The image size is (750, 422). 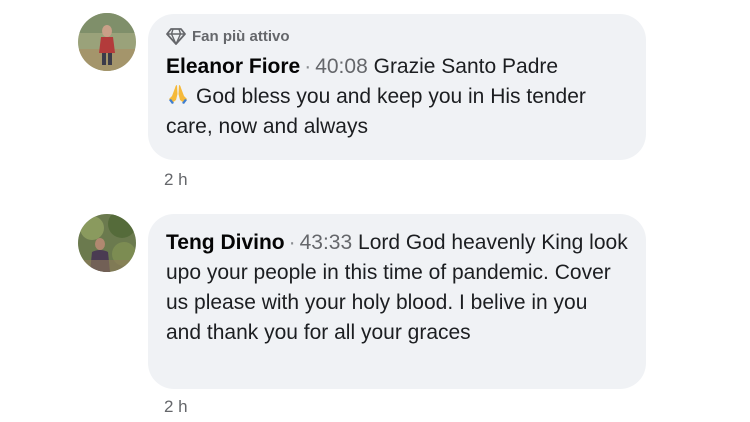 I want to click on top-fan-badge: Fan più attivo, so click(x=397, y=36).